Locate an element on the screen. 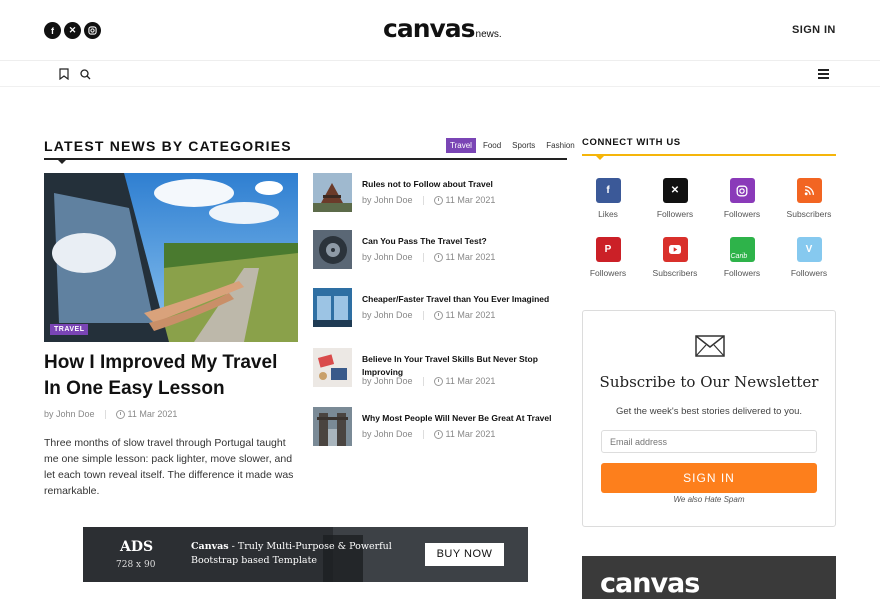  social-counter-facebook: f Likes is located at coordinates (608, 198).